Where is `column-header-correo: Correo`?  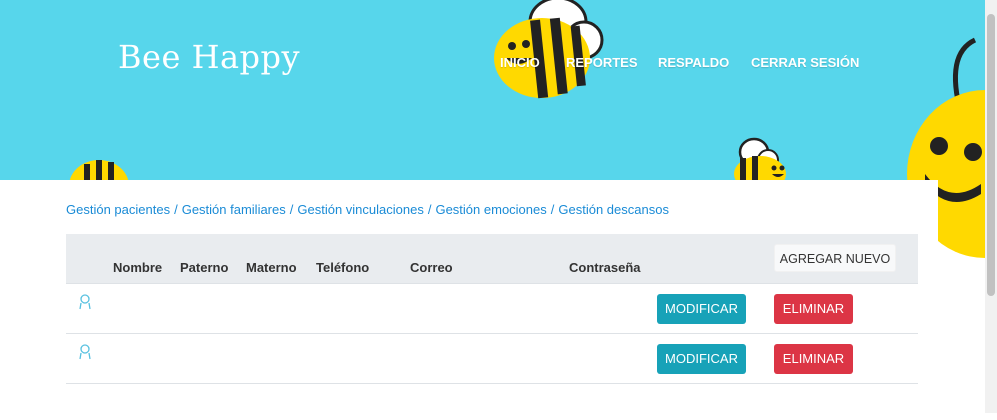
column-header-correo: Correo is located at coordinates (431, 267).